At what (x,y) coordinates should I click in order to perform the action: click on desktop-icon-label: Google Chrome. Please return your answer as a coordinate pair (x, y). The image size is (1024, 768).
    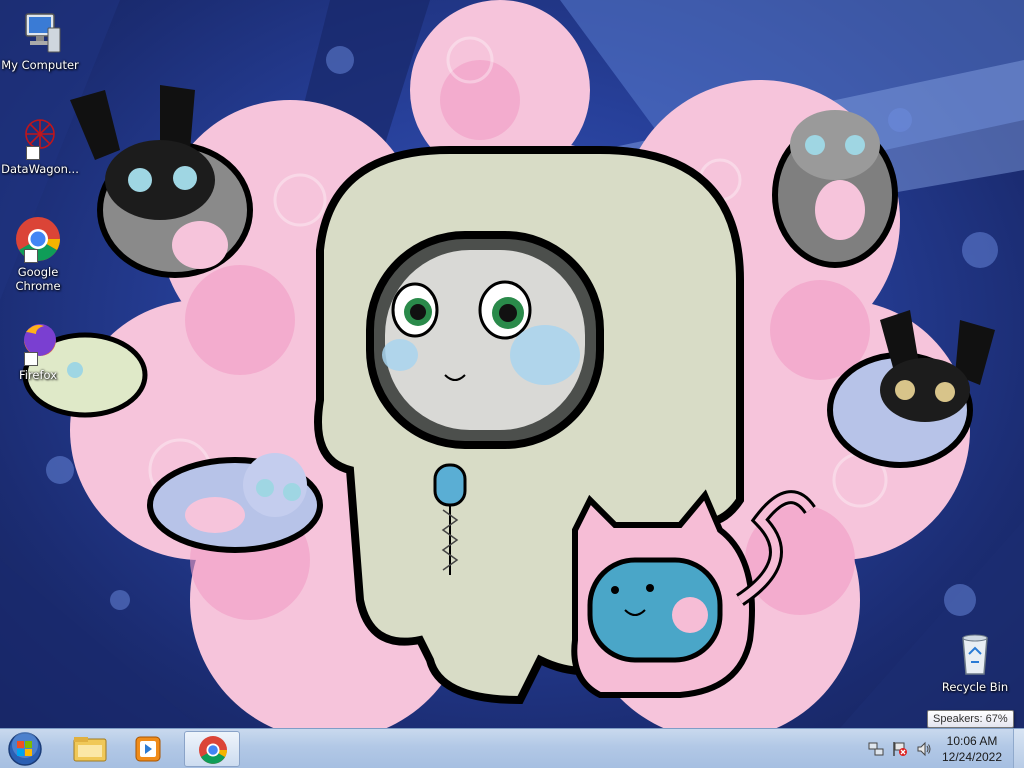
    Looking at the image, I should click on (38, 279).